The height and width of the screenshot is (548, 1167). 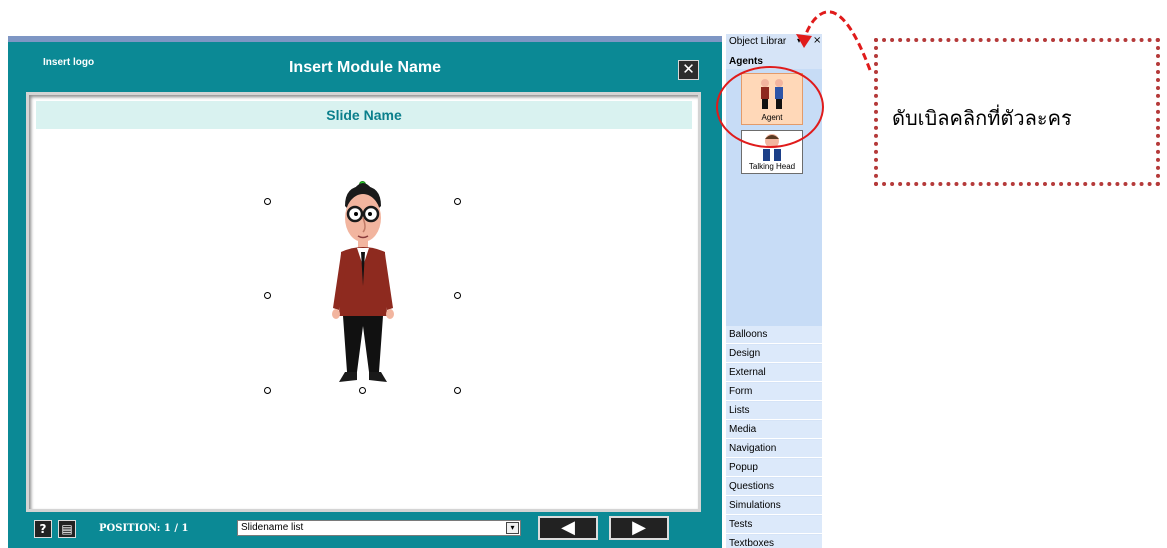 I want to click on category-tests: Tests, so click(x=774, y=525).